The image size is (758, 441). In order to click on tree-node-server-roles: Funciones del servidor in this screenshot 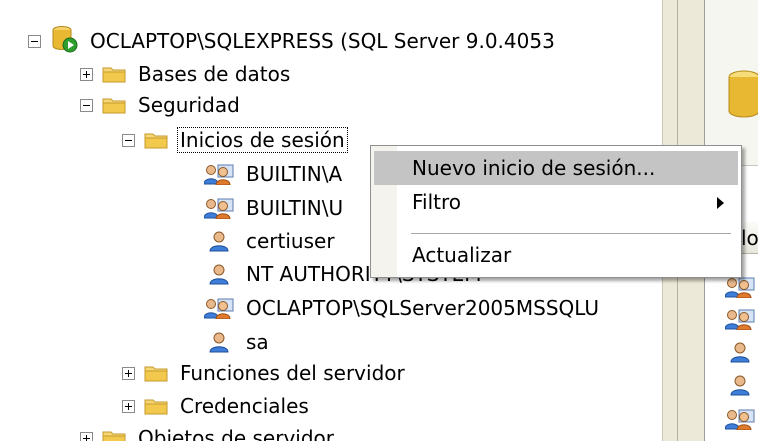, I will do `click(265, 373)`.